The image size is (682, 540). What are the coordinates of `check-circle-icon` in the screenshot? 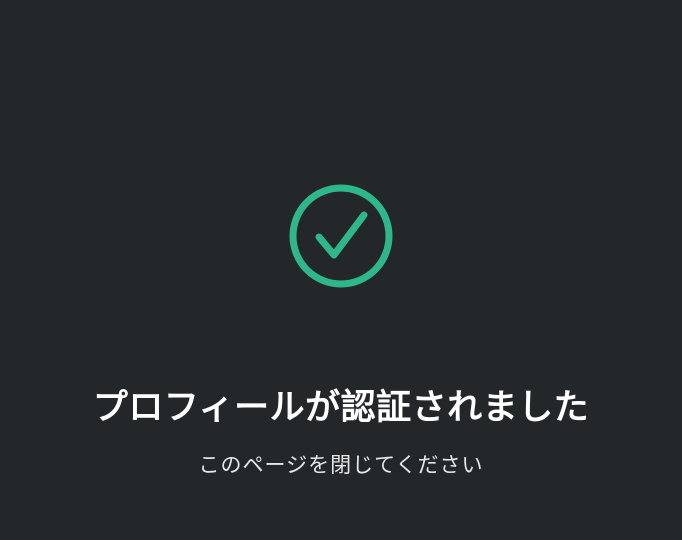 It's located at (341, 236).